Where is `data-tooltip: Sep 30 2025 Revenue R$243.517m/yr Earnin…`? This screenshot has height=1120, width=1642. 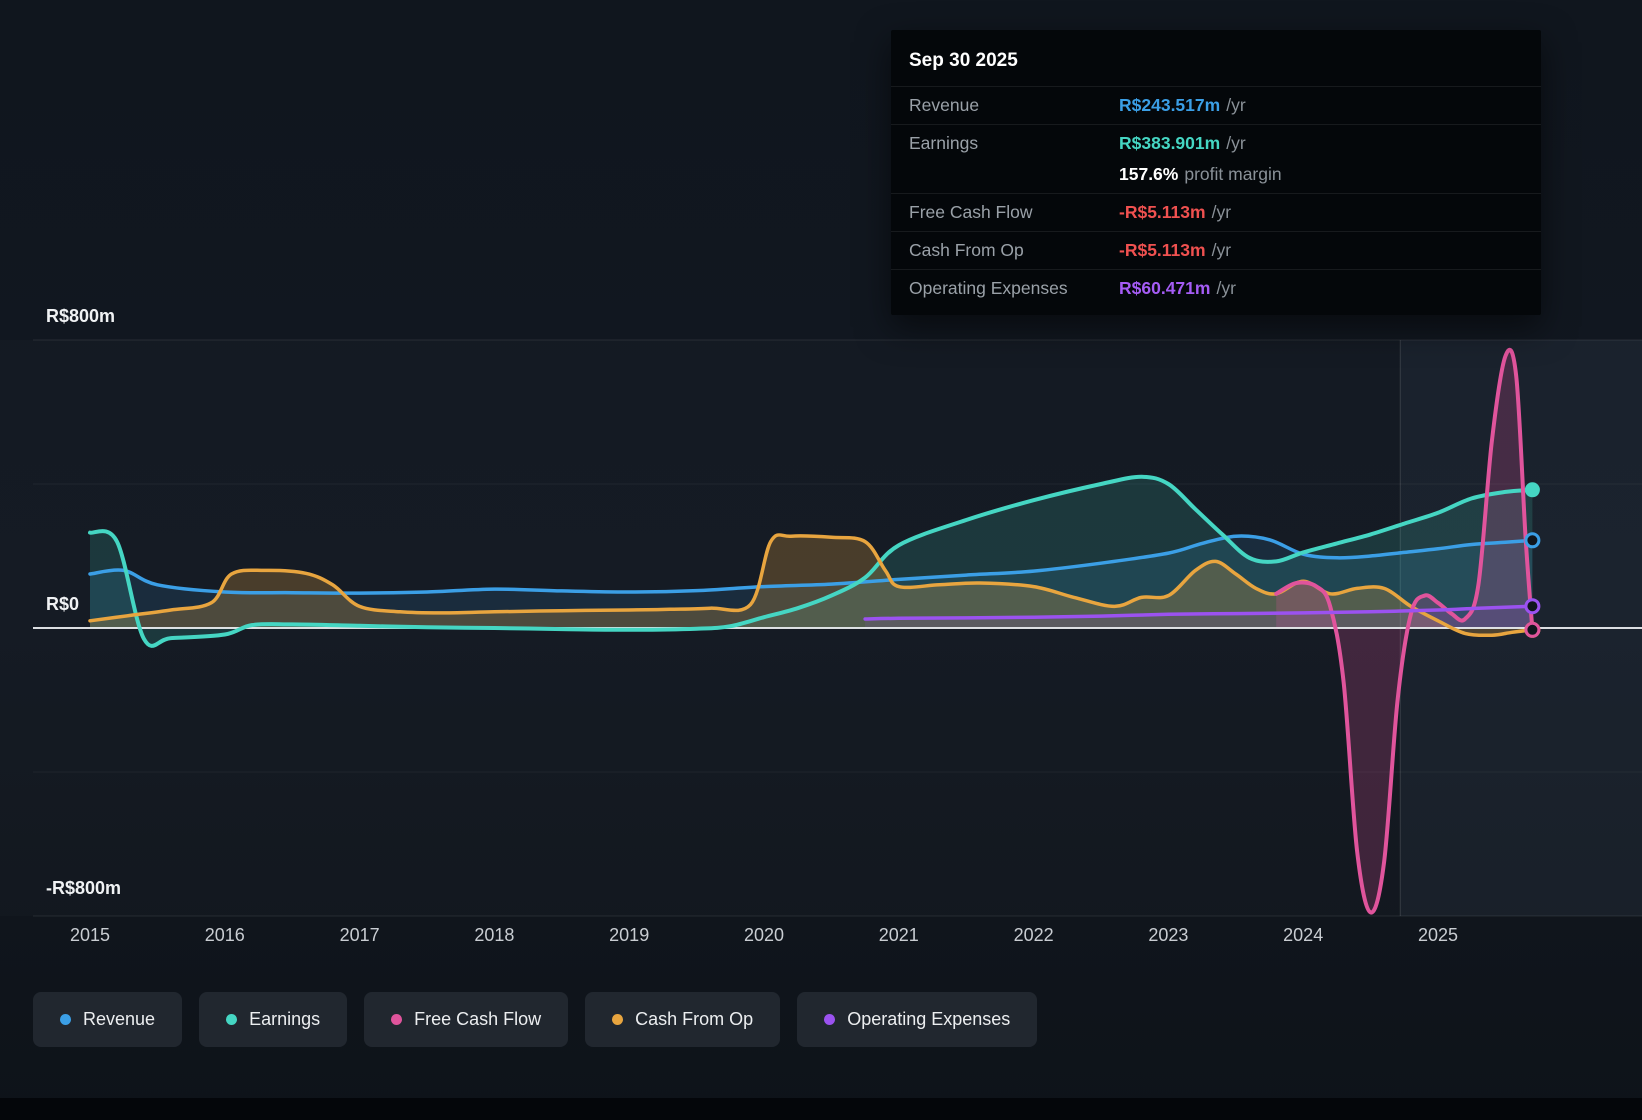 data-tooltip: Sep 30 2025 Revenue R$243.517m/yr Earnin… is located at coordinates (1216, 172).